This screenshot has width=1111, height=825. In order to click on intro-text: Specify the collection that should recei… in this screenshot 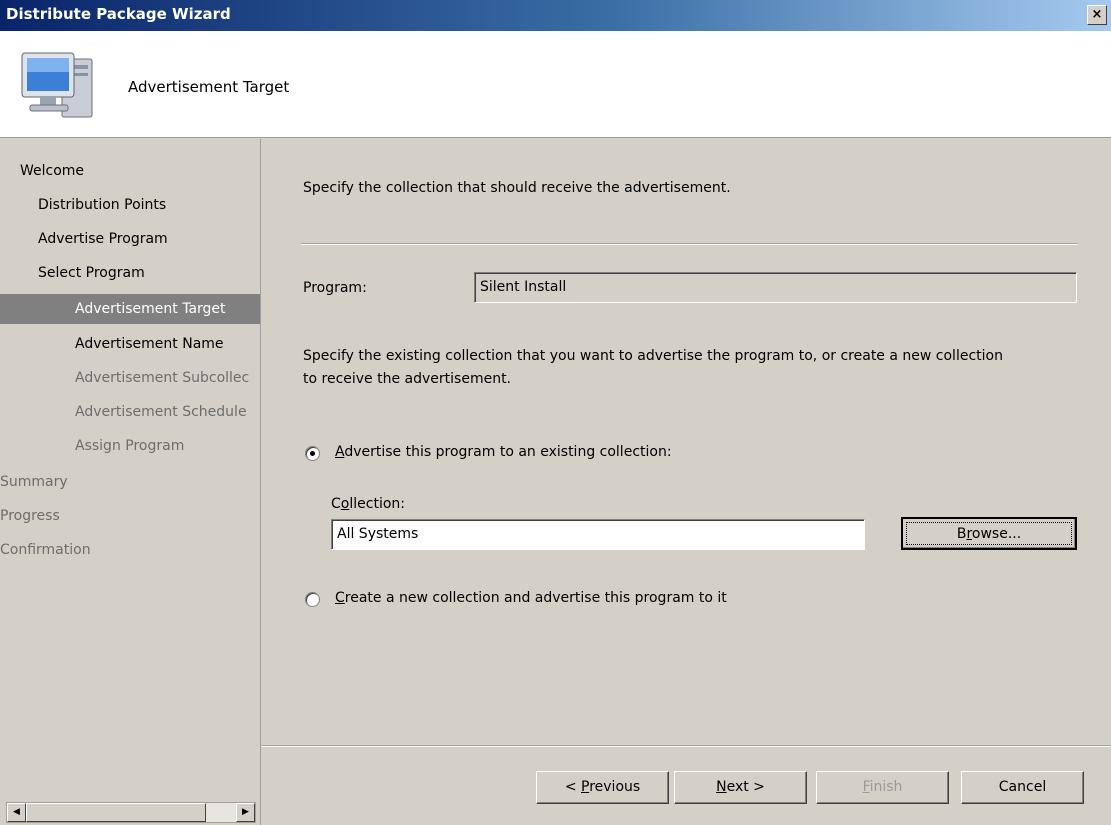, I will do `click(517, 188)`.